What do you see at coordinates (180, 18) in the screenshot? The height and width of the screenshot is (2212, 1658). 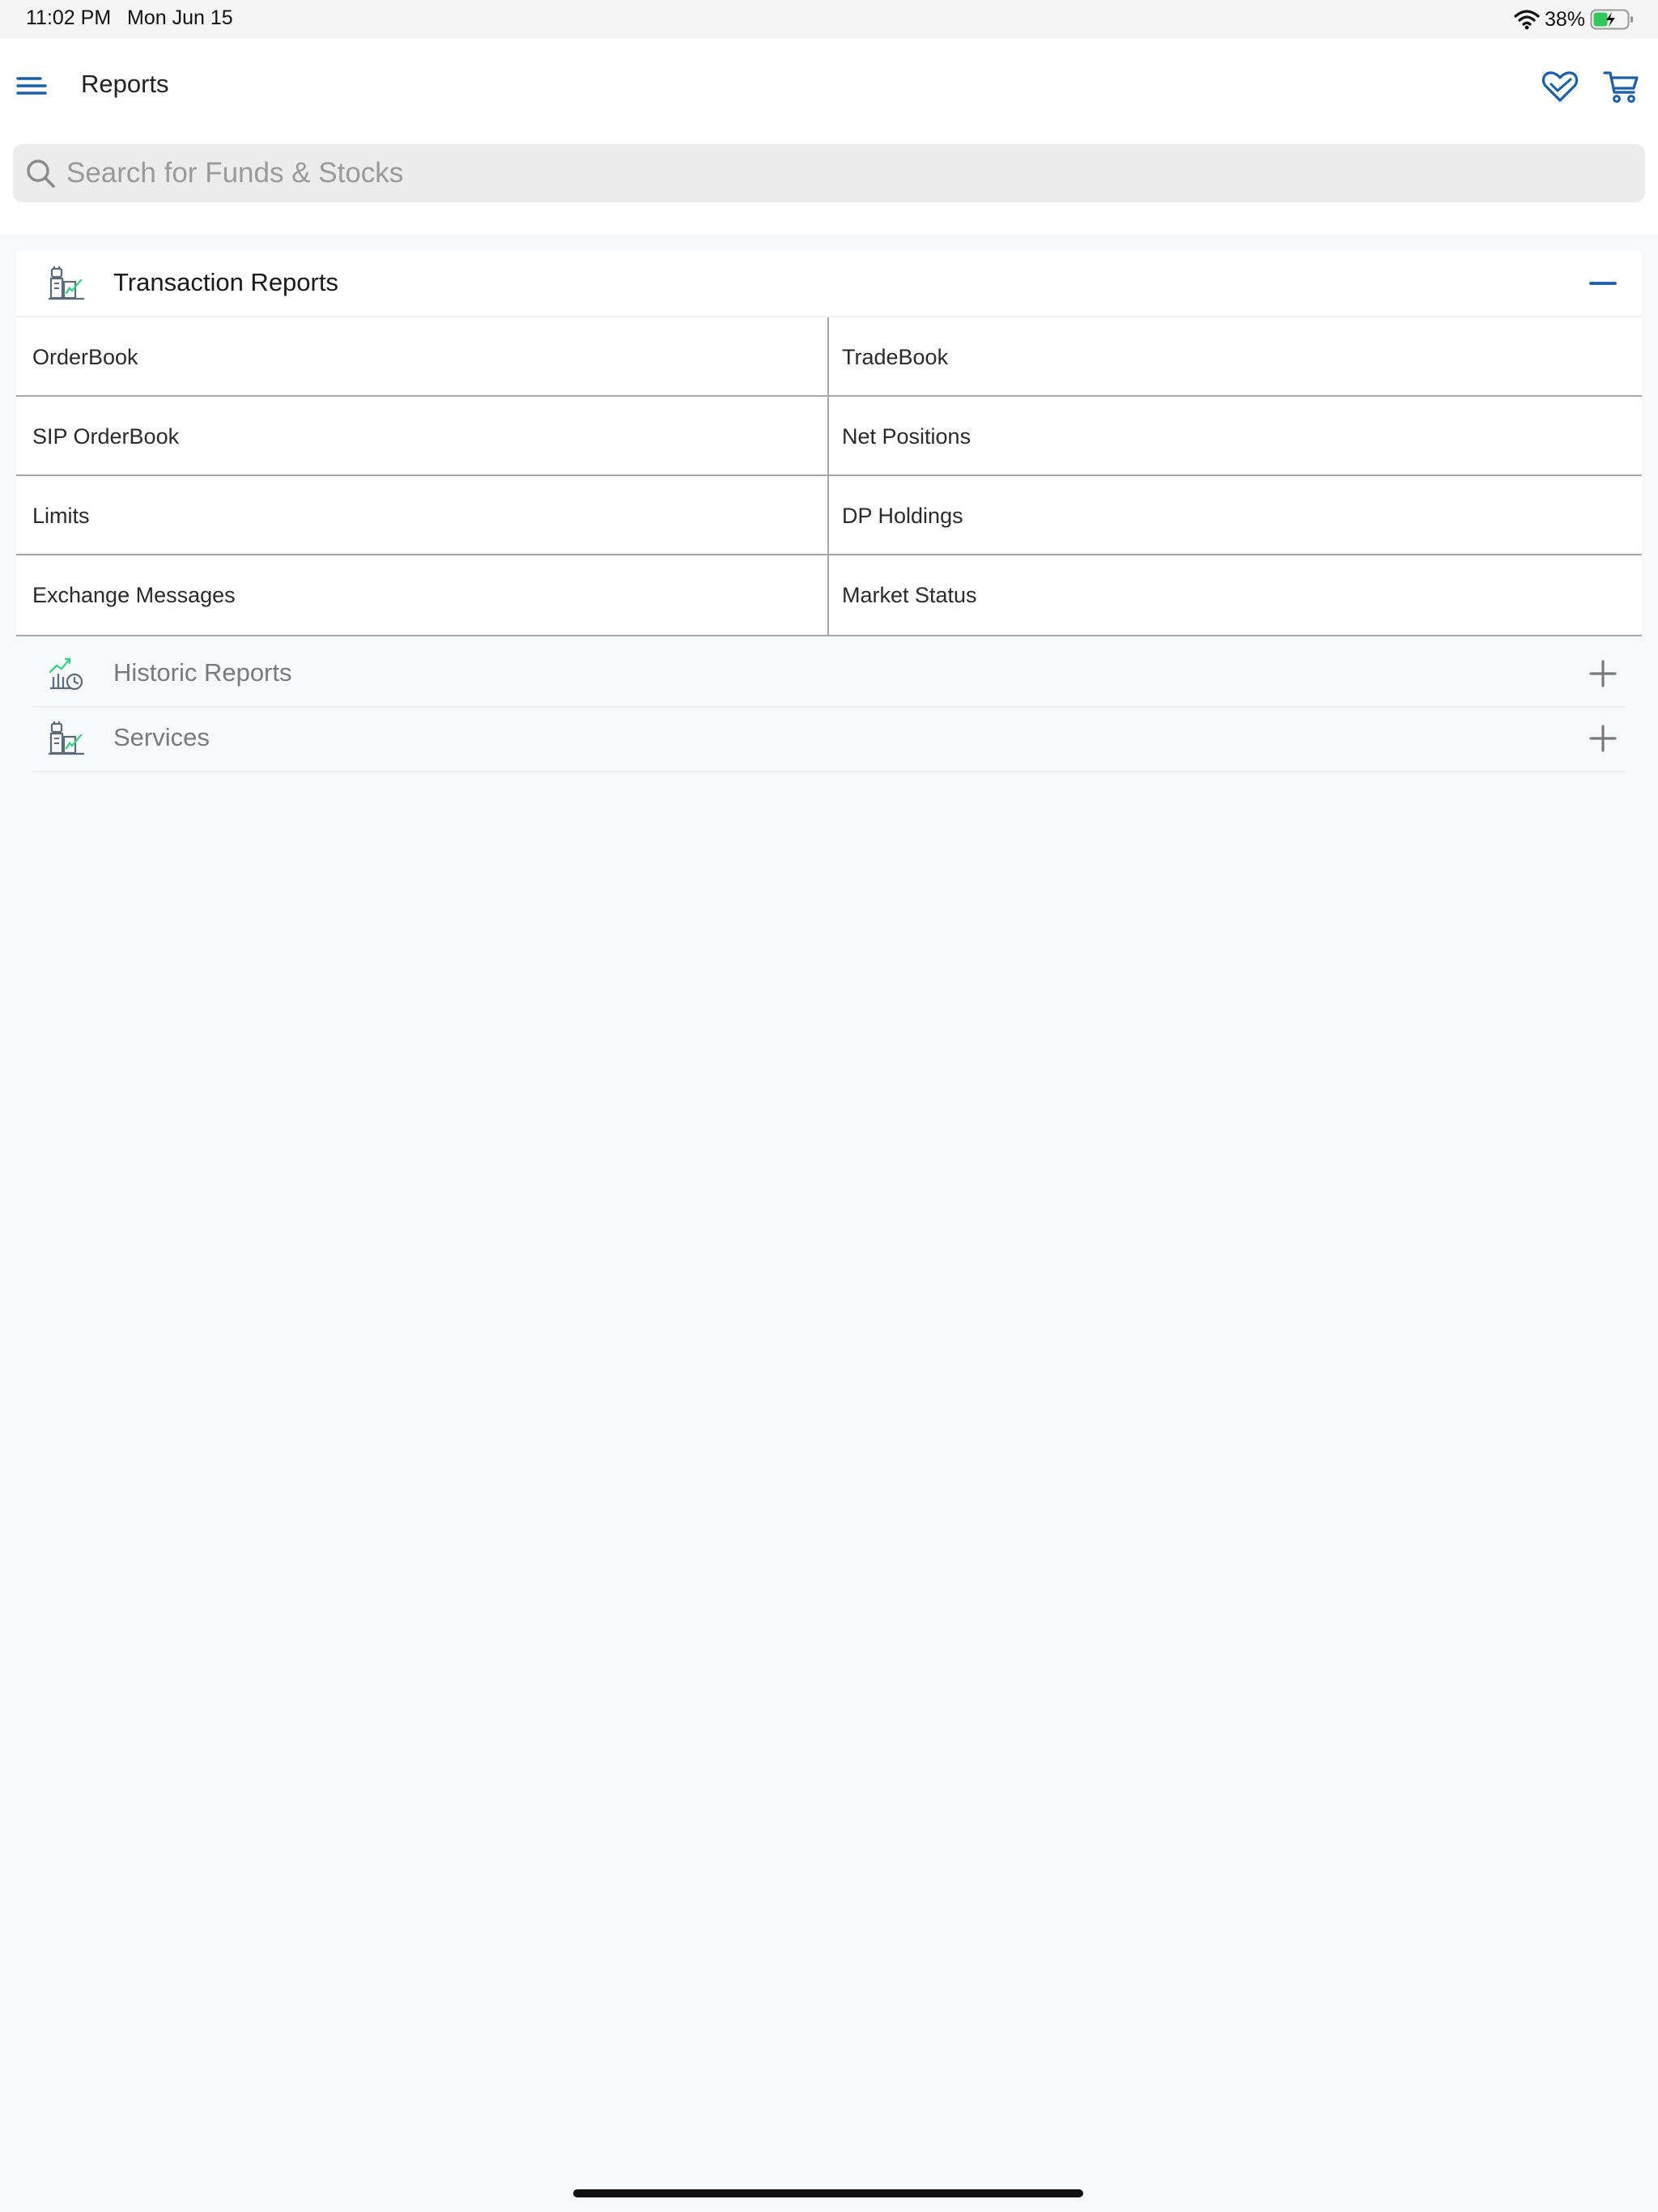 I see `status-date: Mon Jun 15` at bounding box center [180, 18].